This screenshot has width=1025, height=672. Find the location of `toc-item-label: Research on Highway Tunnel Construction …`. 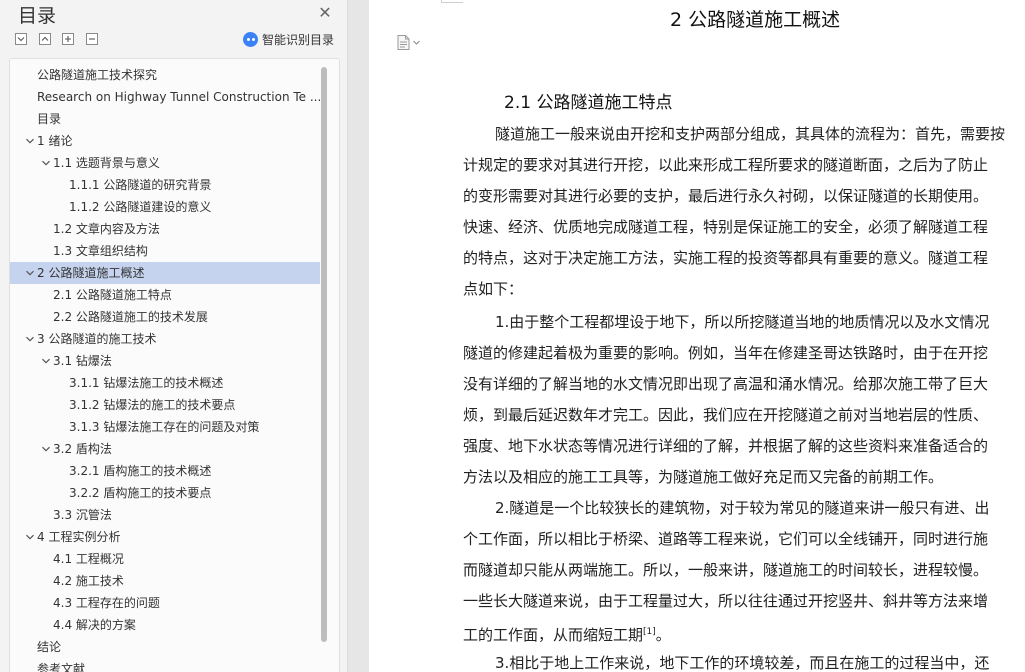

toc-item-label: Research on Highway Tunnel Construction … is located at coordinates (178, 97).